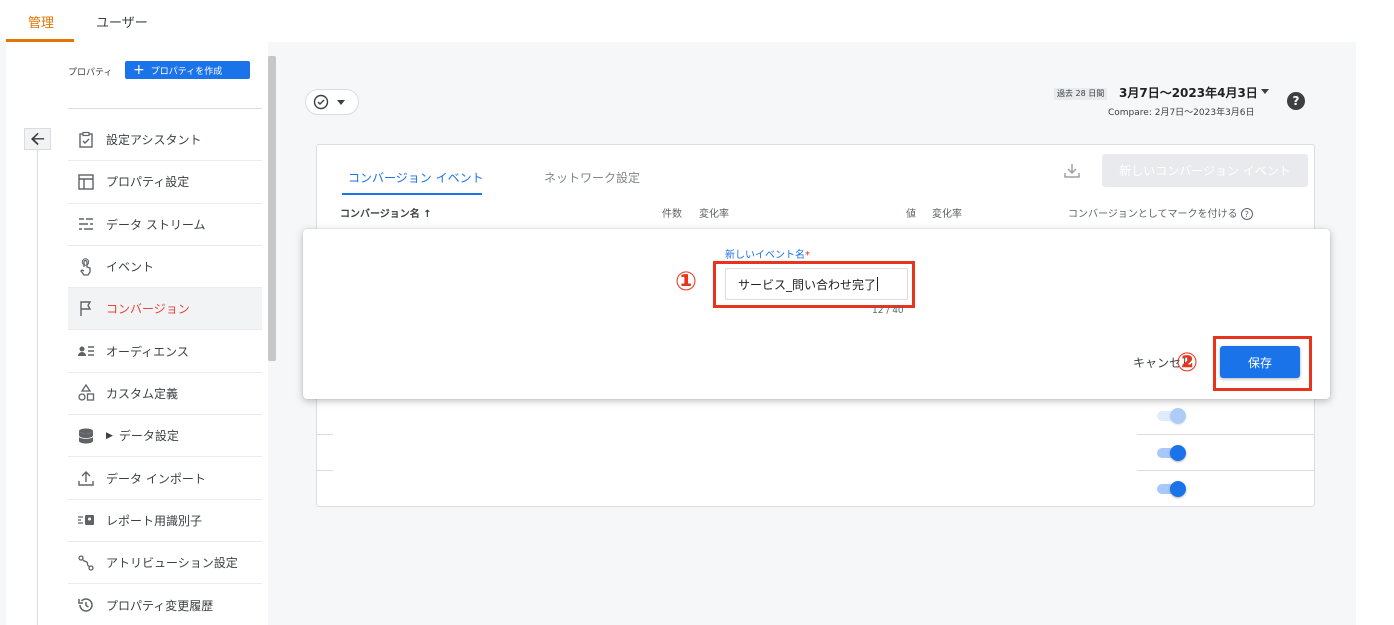 This screenshot has height=625, width=1394. I want to click on step-1-marker: ①, so click(686, 282).